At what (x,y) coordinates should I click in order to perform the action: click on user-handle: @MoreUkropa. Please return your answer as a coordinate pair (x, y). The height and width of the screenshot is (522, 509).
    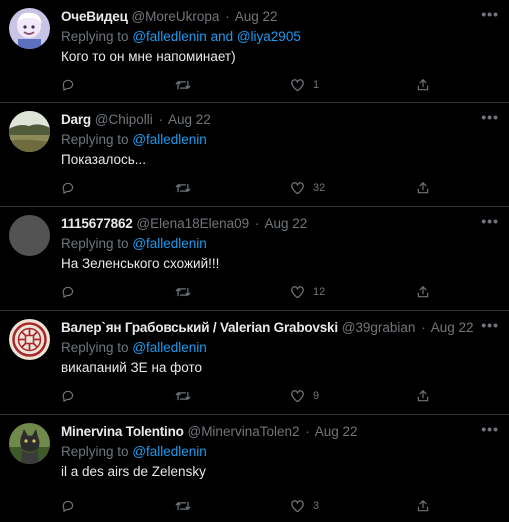
    Looking at the image, I should click on (175, 16).